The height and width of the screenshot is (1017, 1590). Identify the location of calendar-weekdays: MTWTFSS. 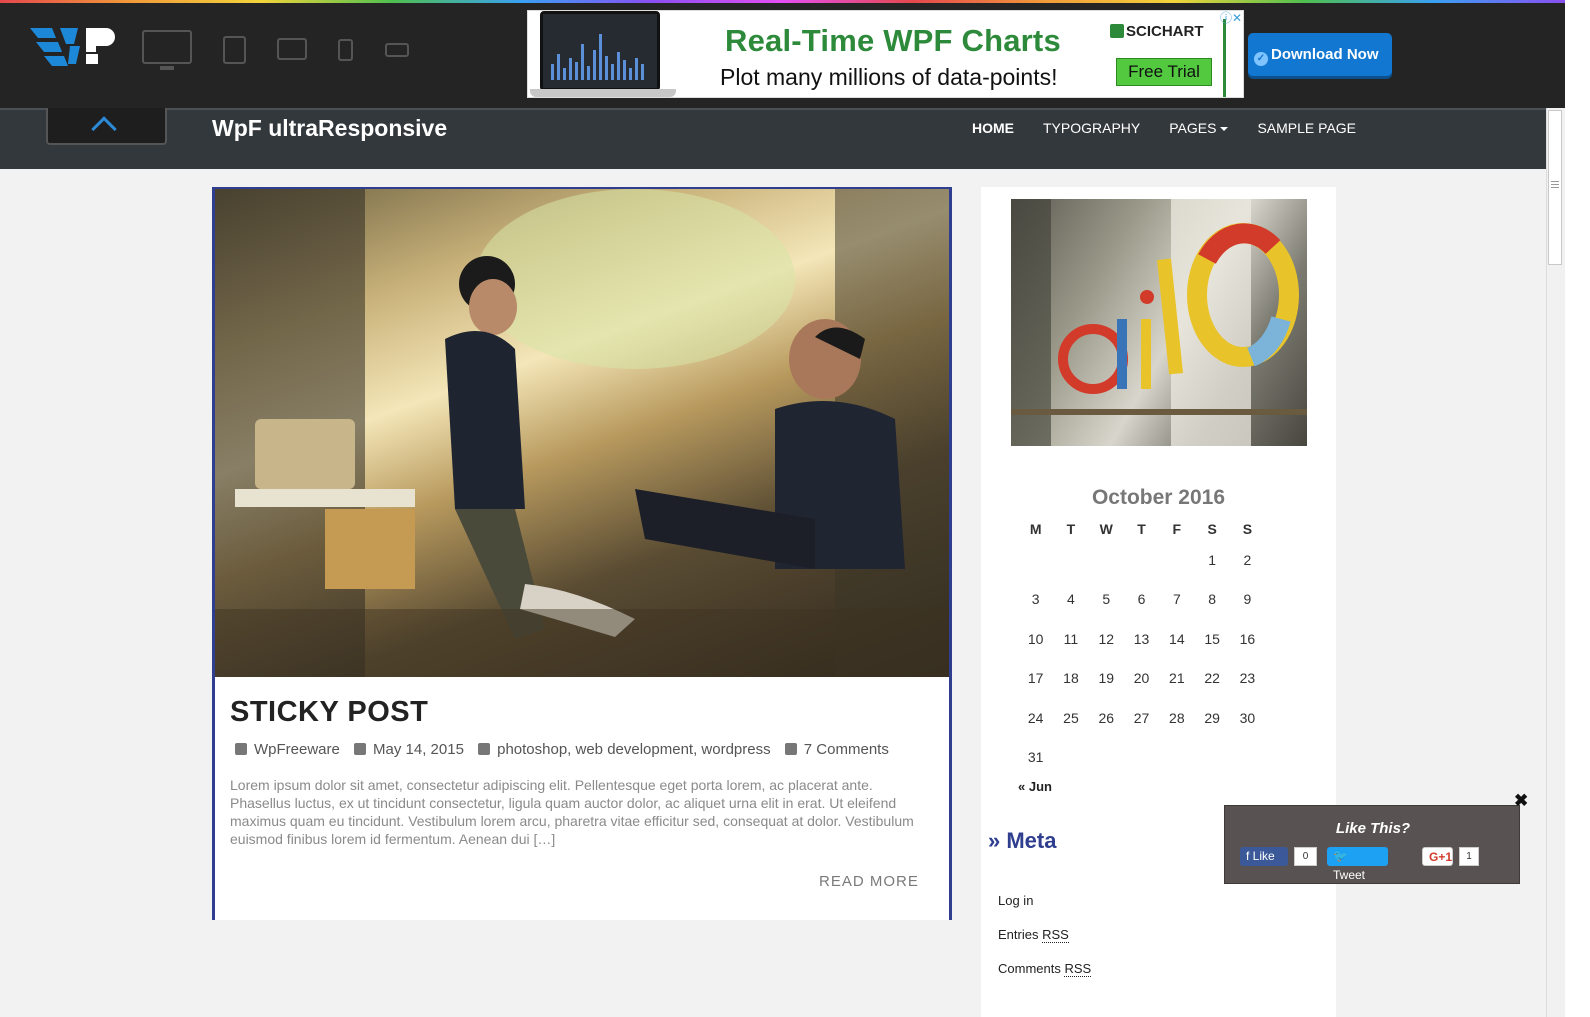
(1141, 529).